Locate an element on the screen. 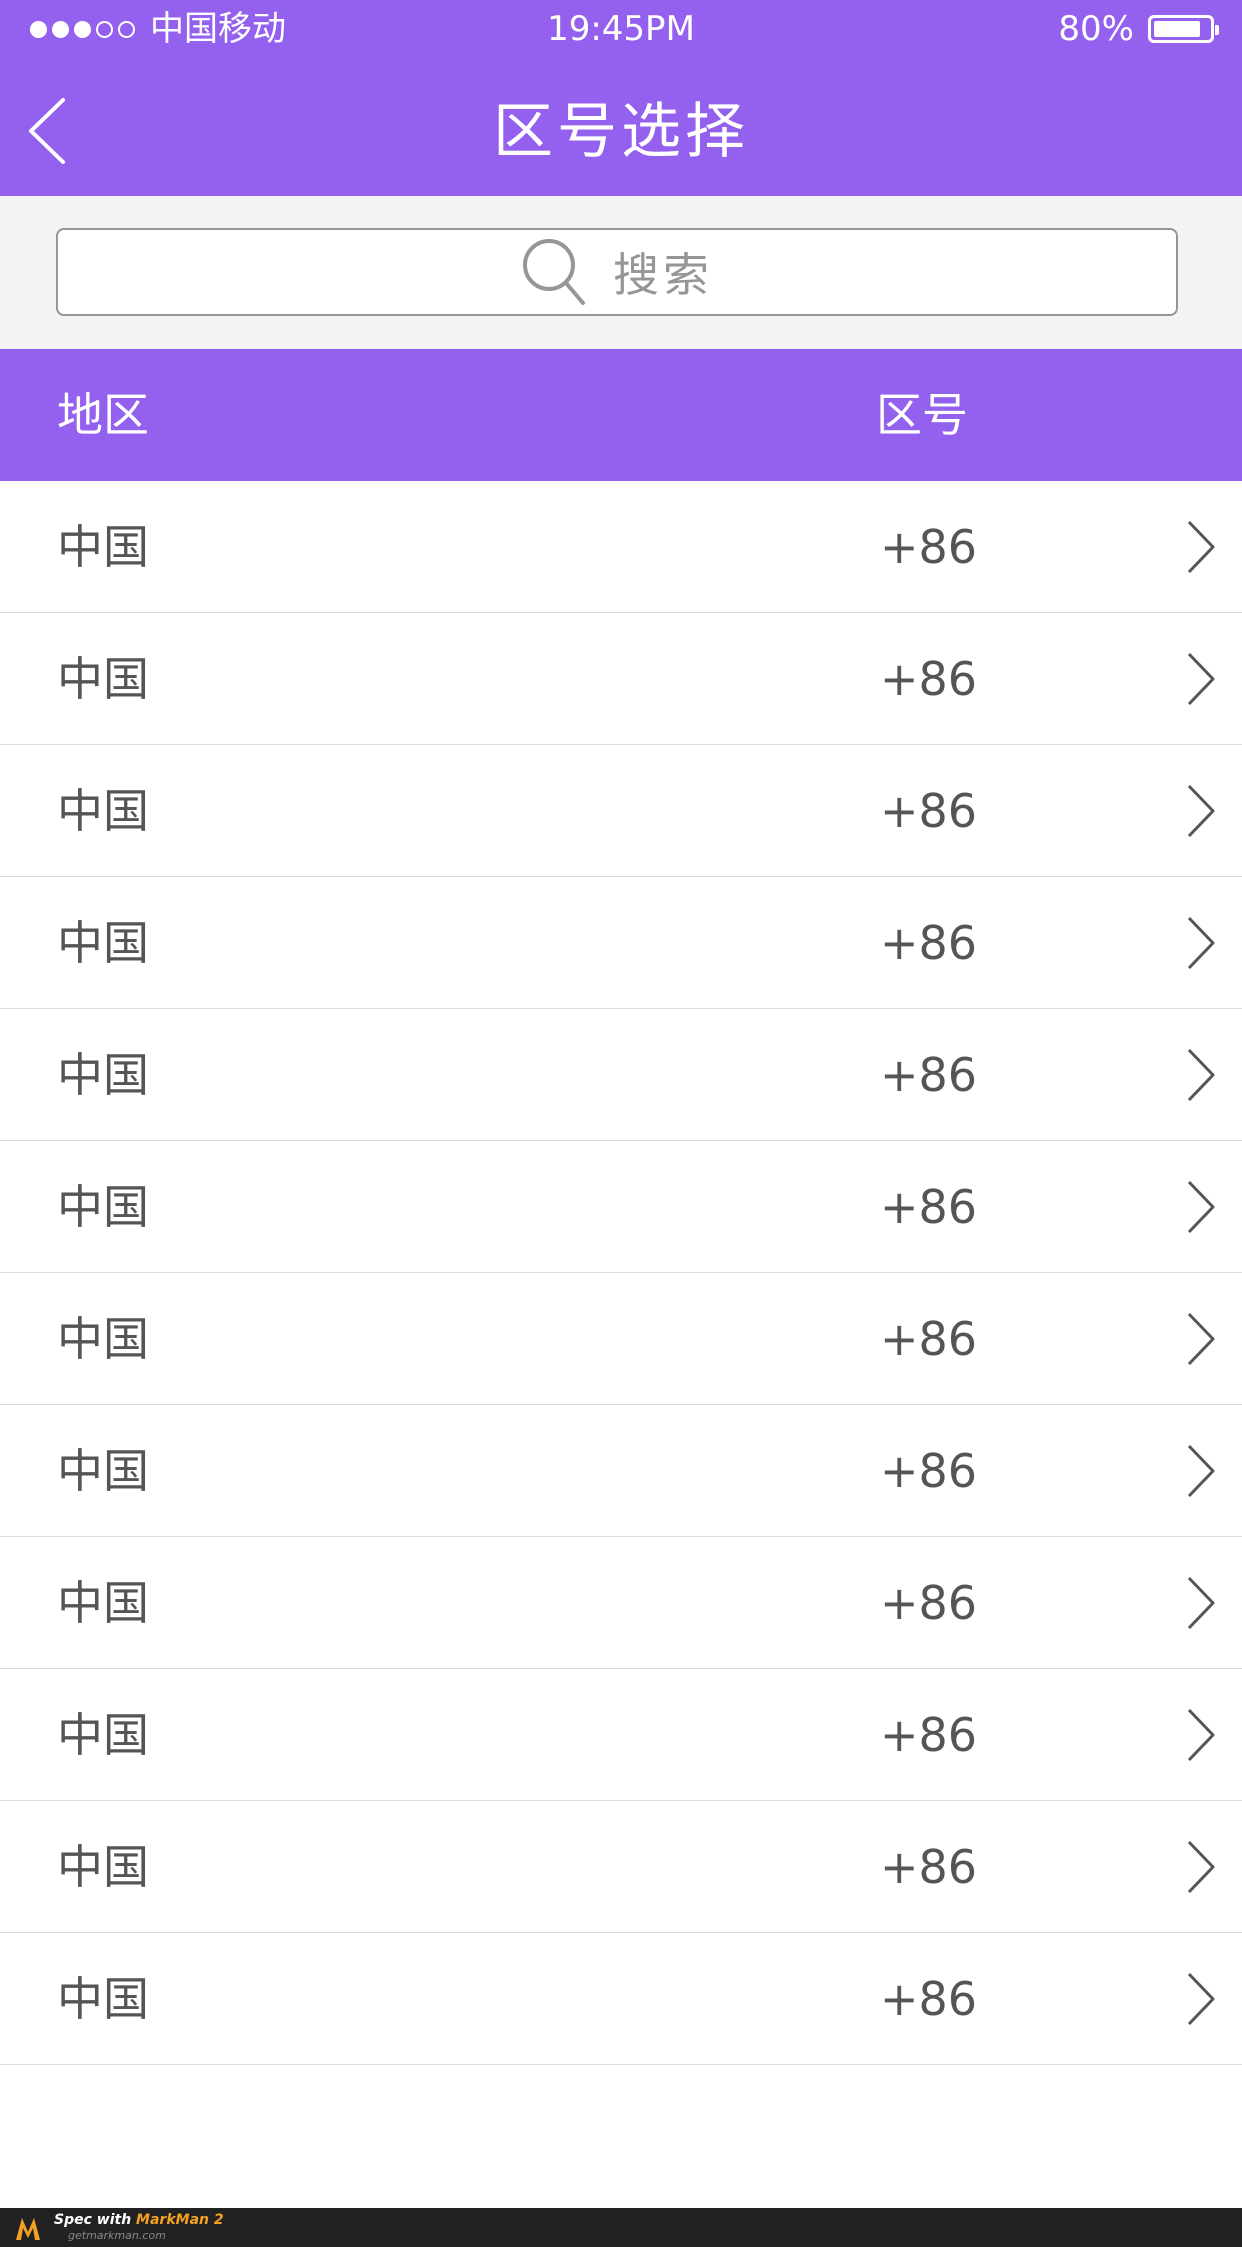 Image resolution: width=1242 pixels, height=2247 pixels. column-header-code: 区号 is located at coordinates (922, 415).